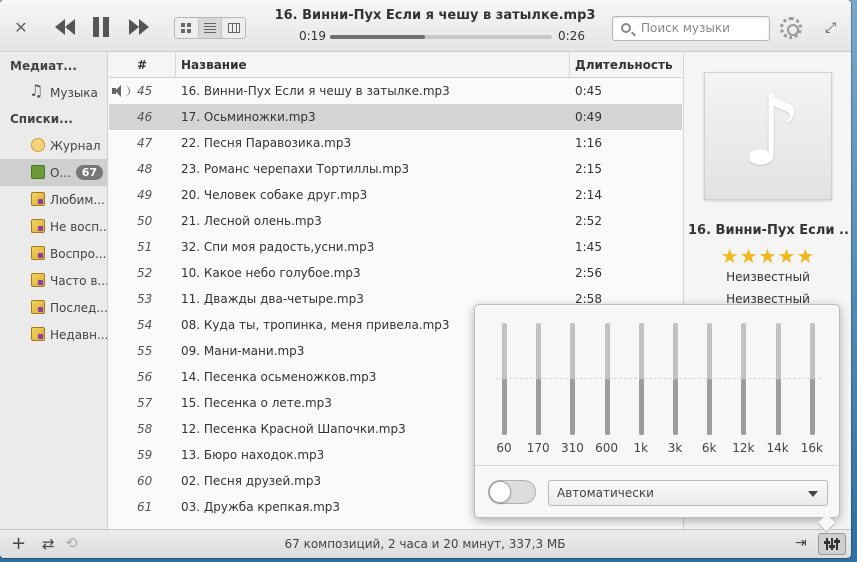 The image size is (857, 562). Describe the element at coordinates (830, 28) in the screenshot. I see `fullscreen-icon: ⤢` at that location.